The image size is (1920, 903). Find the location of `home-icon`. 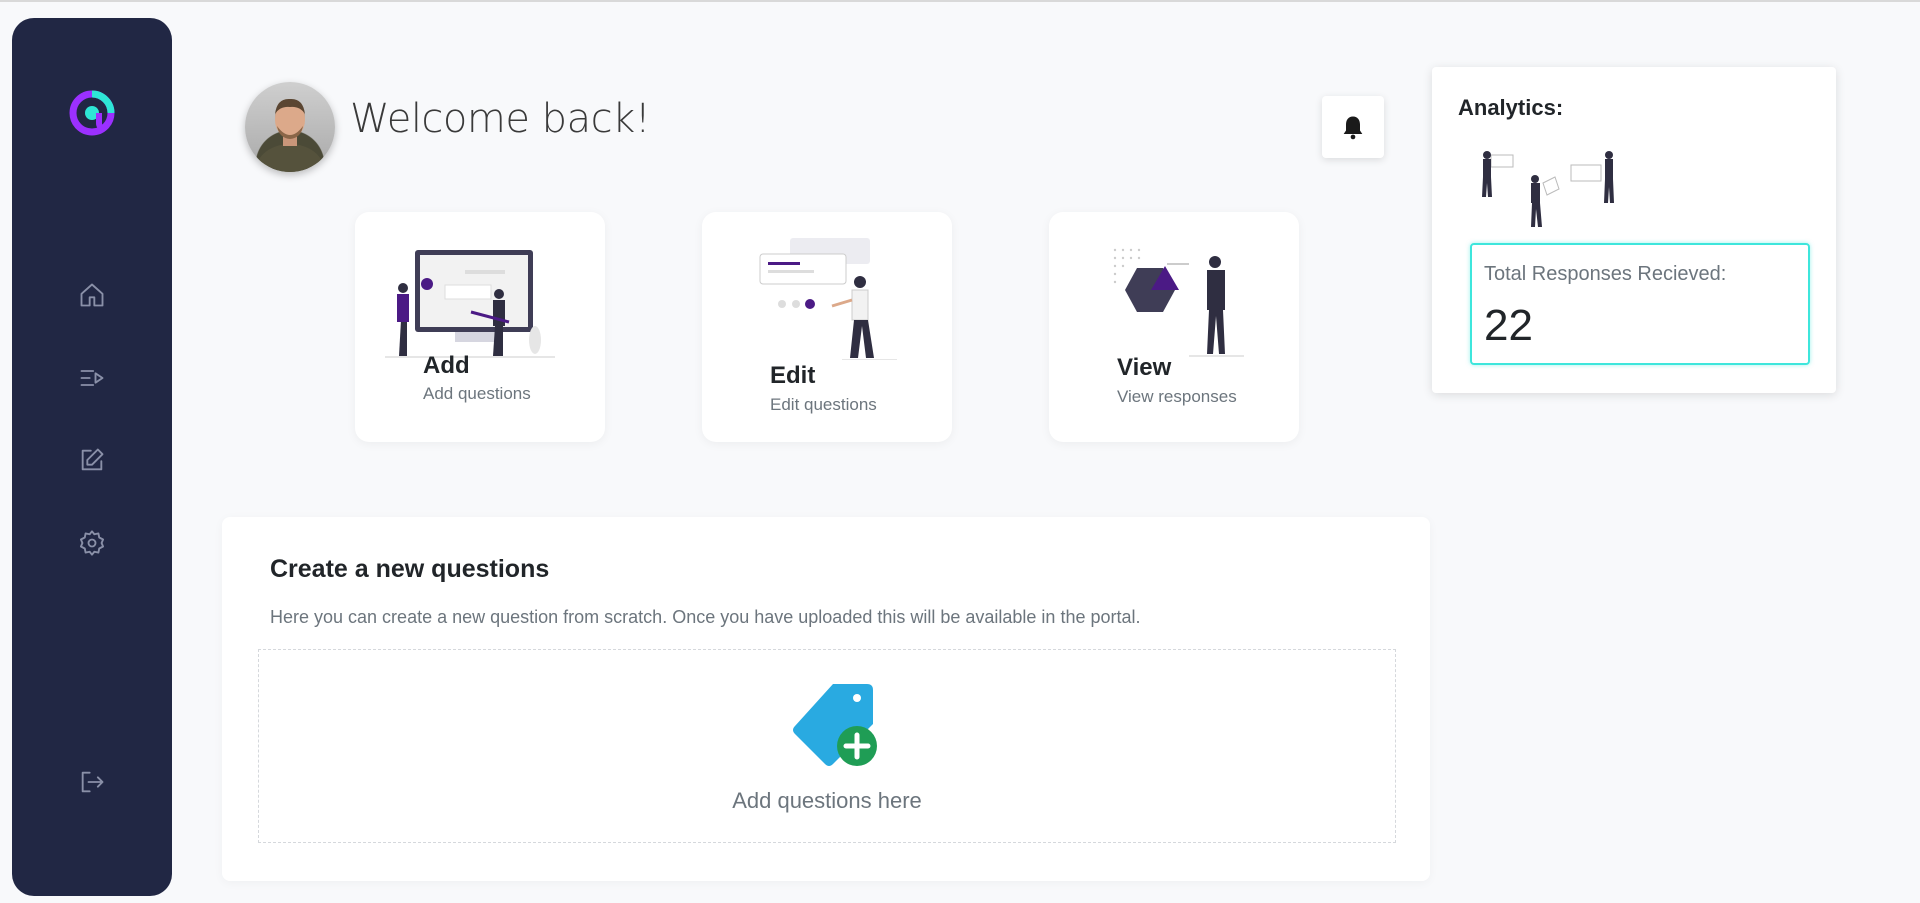

home-icon is located at coordinates (92, 295).